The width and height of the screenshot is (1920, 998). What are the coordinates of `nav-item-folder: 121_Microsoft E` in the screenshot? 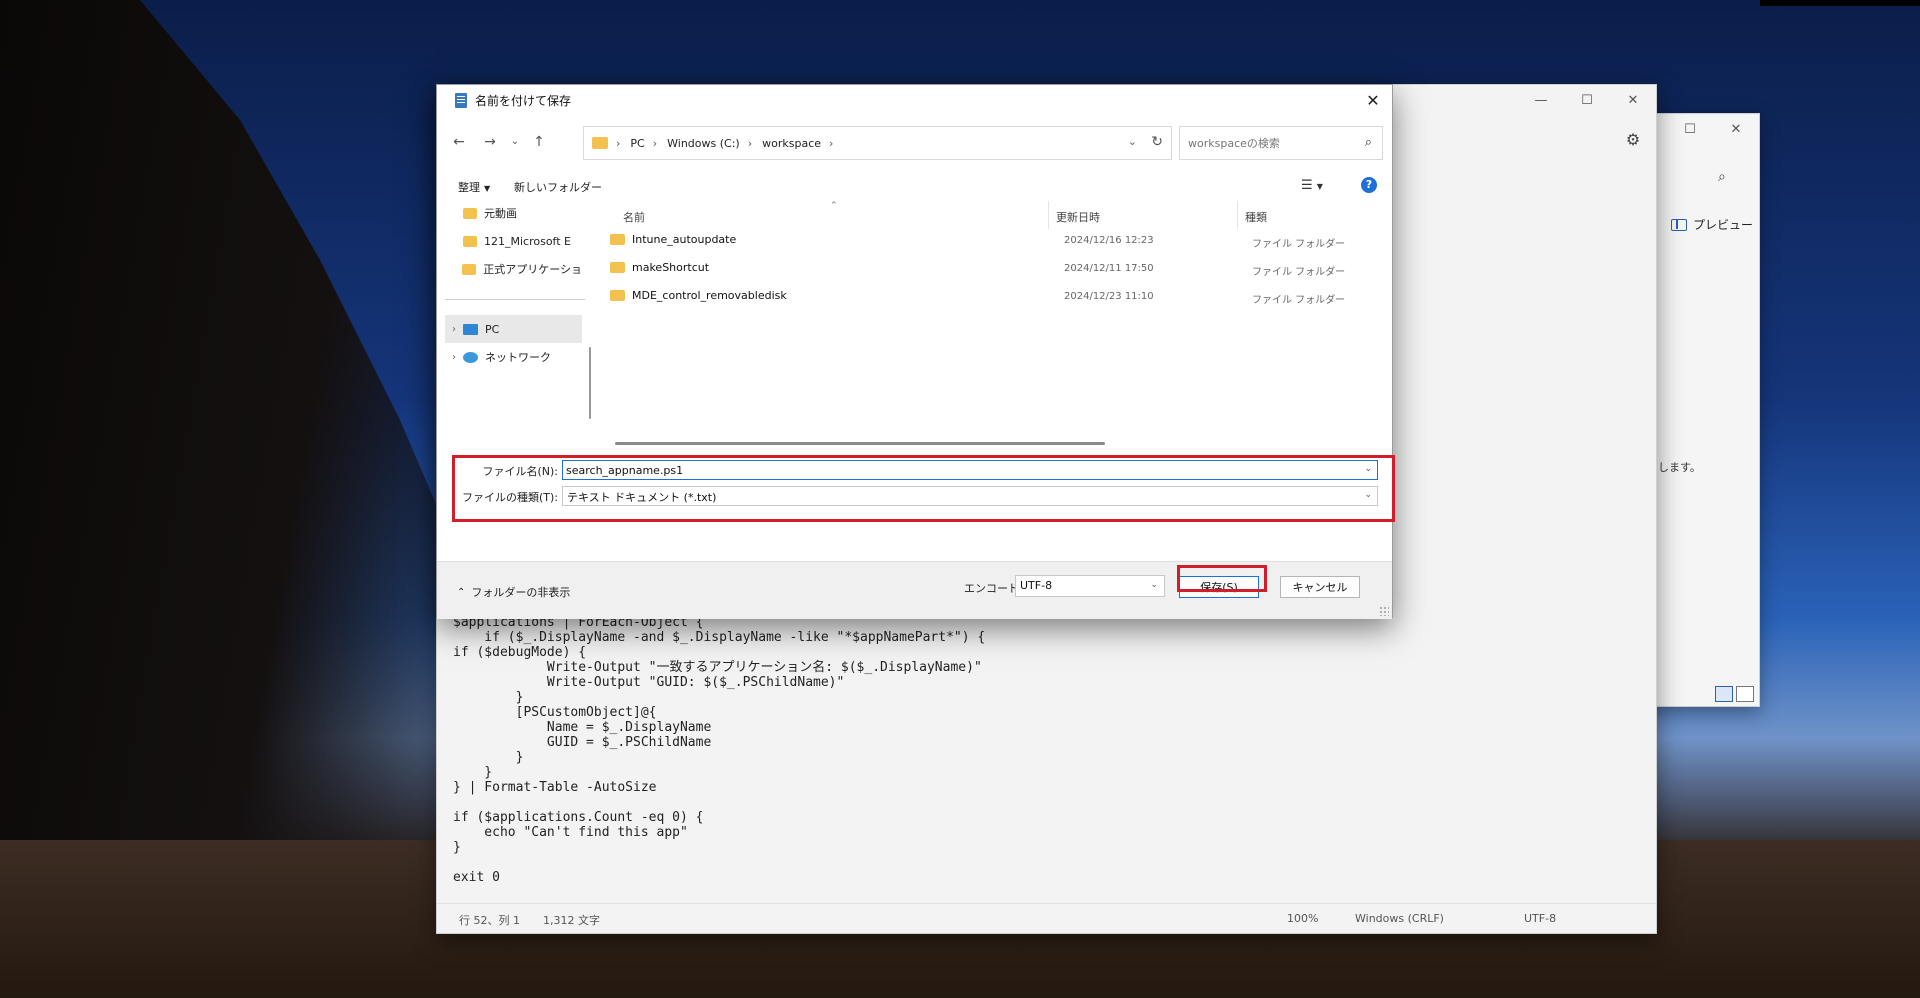 It's located at (513, 241).